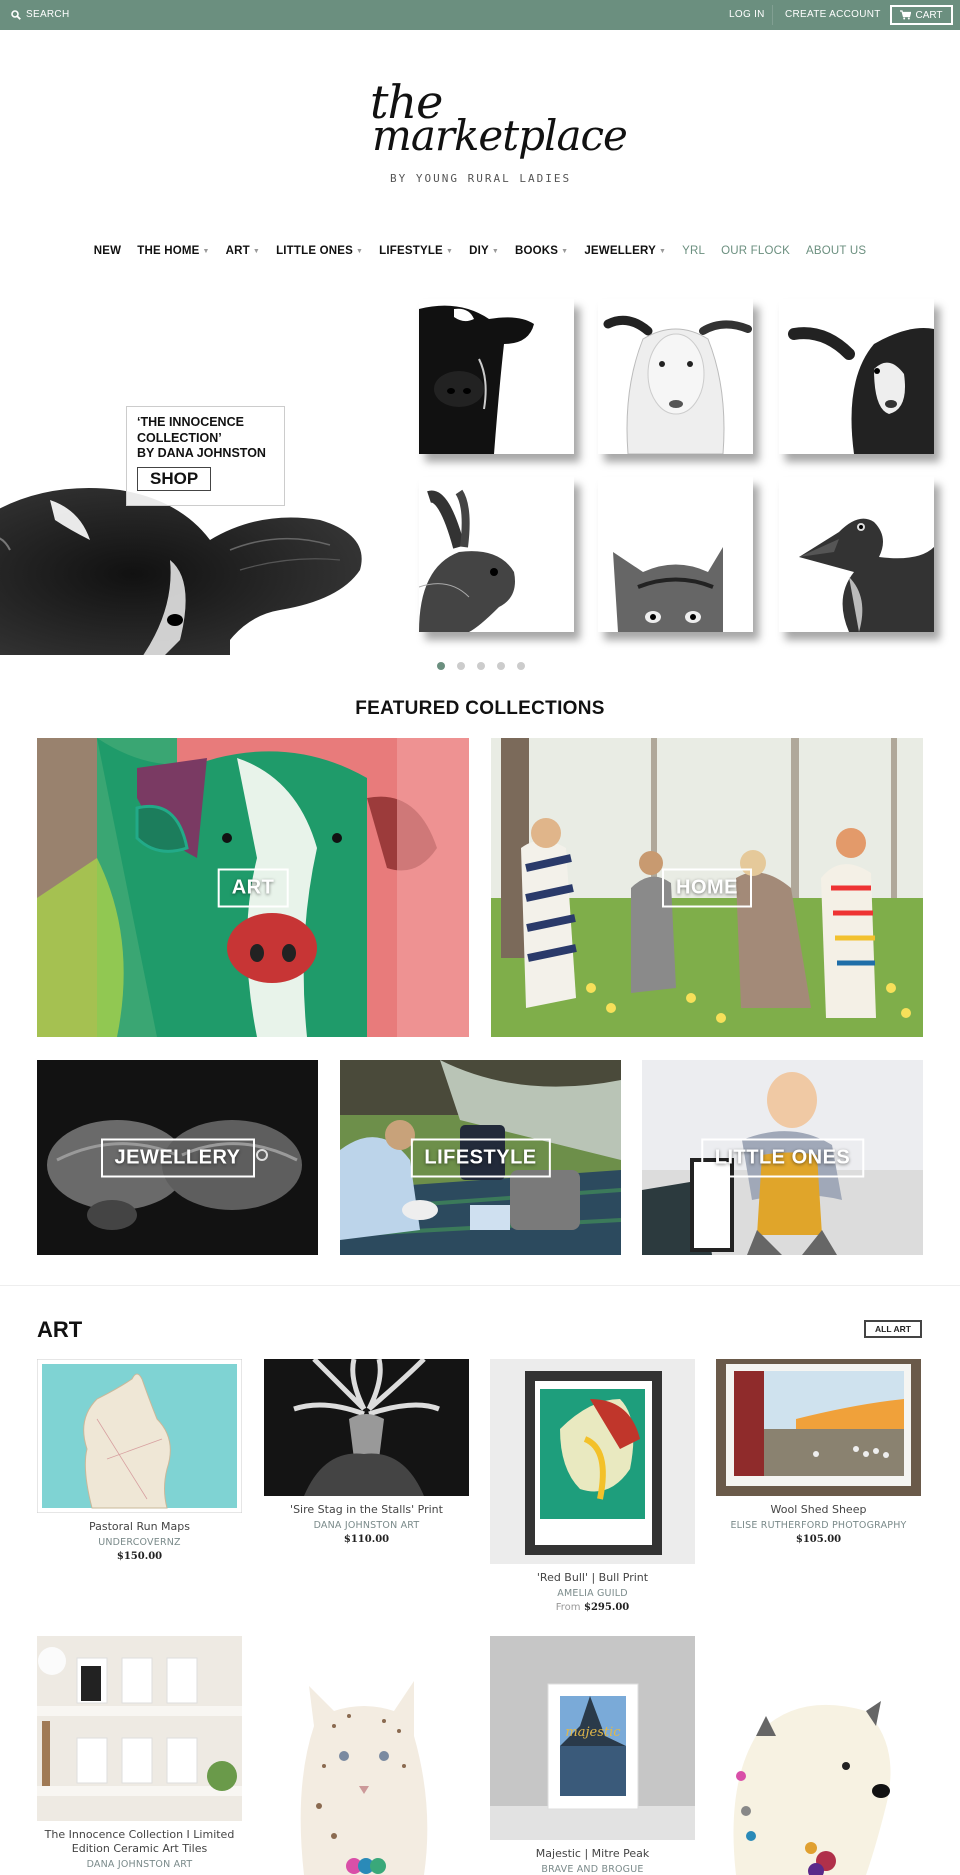  Describe the element at coordinates (592, 1607) in the screenshot. I see `product-price: From $295.00` at that location.